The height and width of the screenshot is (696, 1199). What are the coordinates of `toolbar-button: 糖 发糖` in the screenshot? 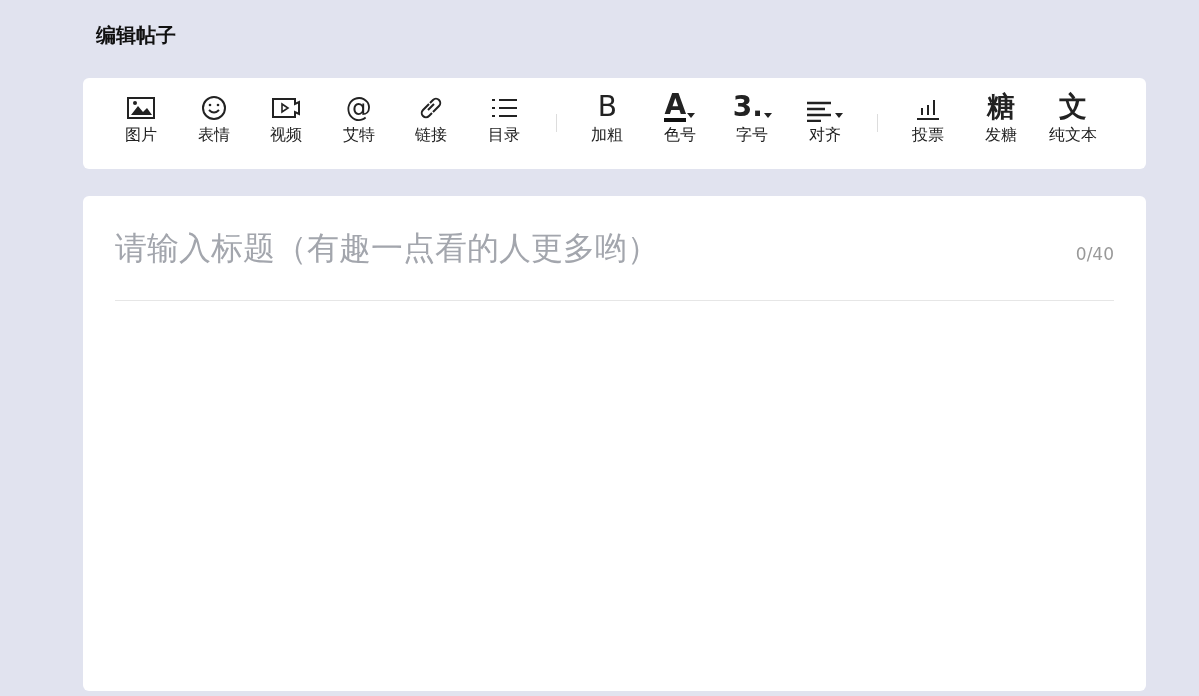 It's located at (1000, 130).